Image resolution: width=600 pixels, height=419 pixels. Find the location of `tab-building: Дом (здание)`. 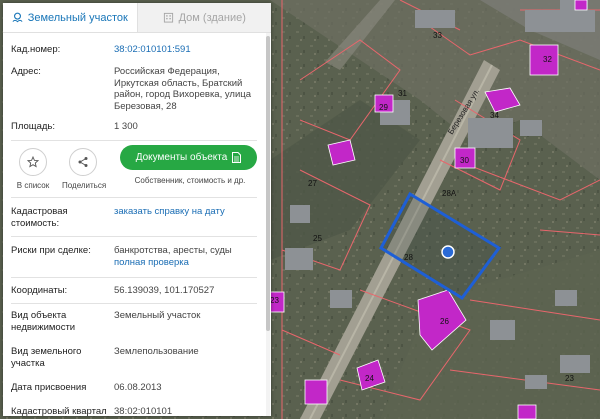

tab-building: Дом (здание) is located at coordinates (205, 17).